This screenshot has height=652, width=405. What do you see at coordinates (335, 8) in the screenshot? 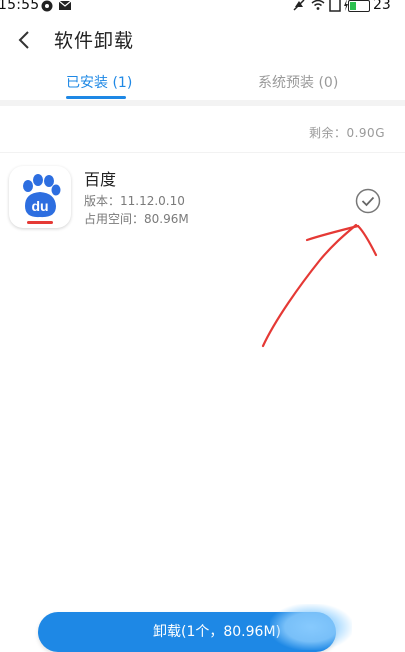
I see `sim-icon` at bounding box center [335, 8].